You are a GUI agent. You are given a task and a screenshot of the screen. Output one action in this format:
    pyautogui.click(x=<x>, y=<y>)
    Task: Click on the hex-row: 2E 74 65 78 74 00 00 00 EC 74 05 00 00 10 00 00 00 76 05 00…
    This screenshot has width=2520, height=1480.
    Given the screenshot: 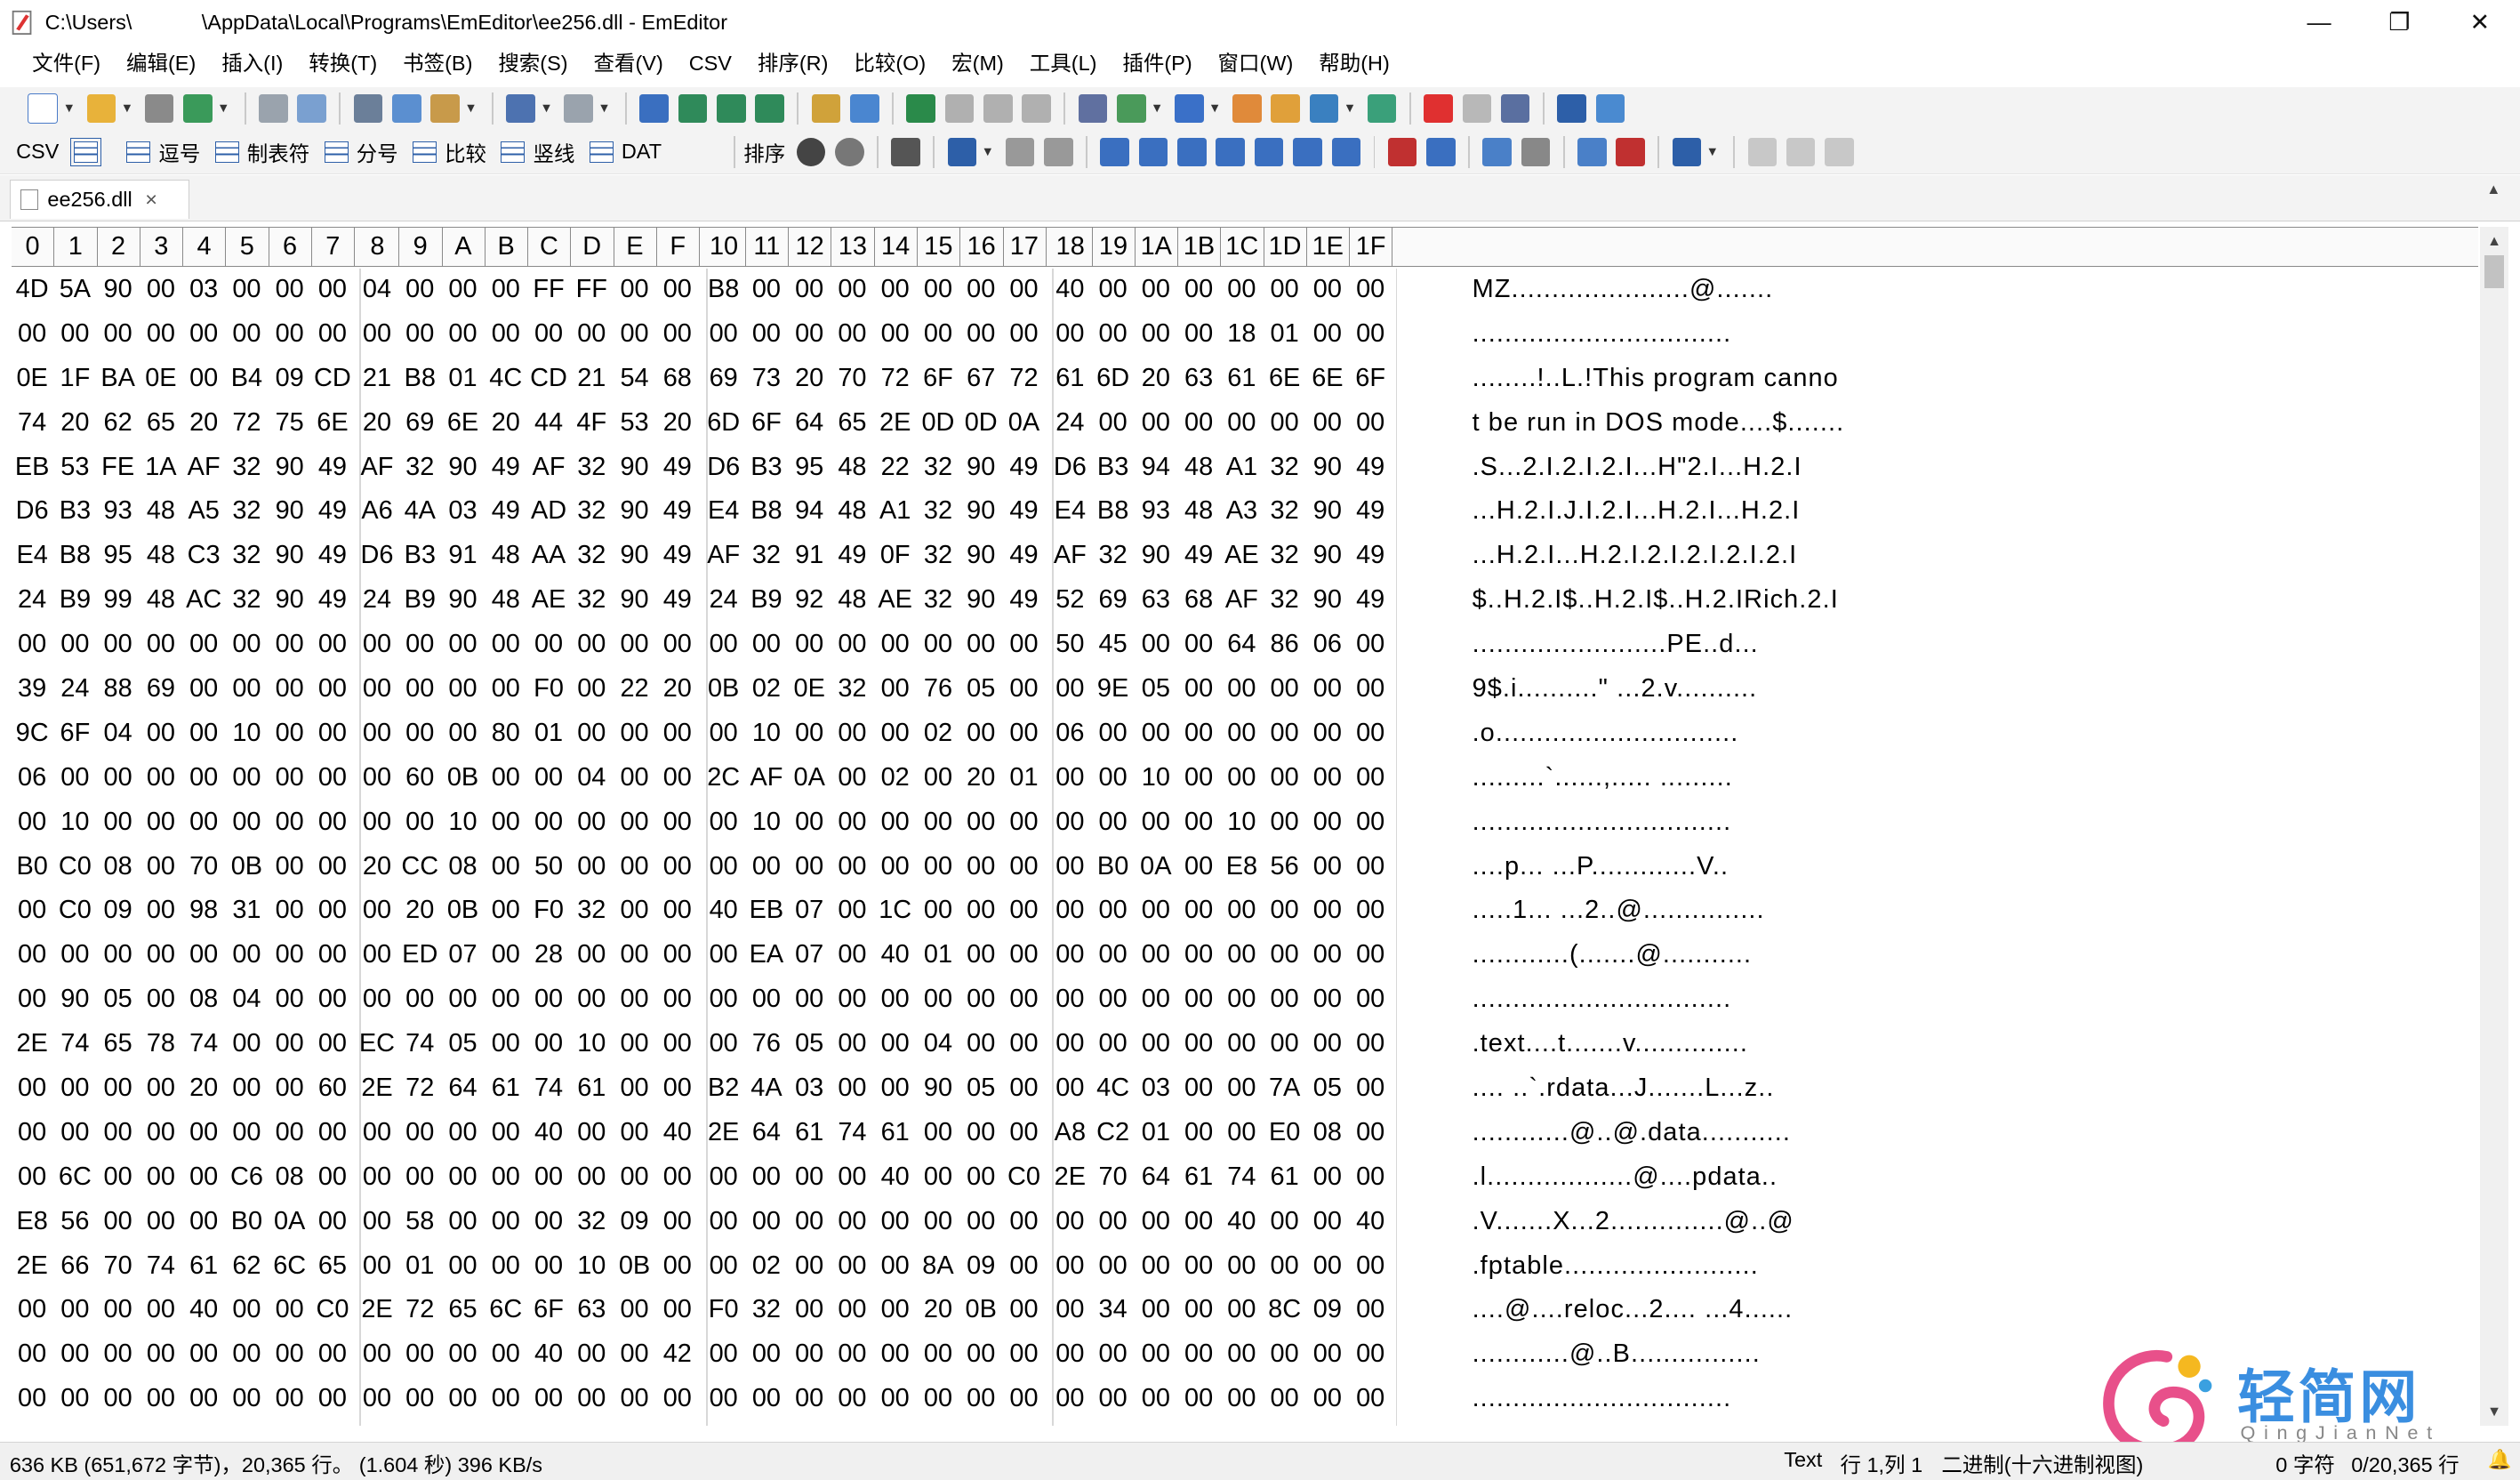 What is the action you would take?
    pyautogui.click(x=1245, y=1045)
    